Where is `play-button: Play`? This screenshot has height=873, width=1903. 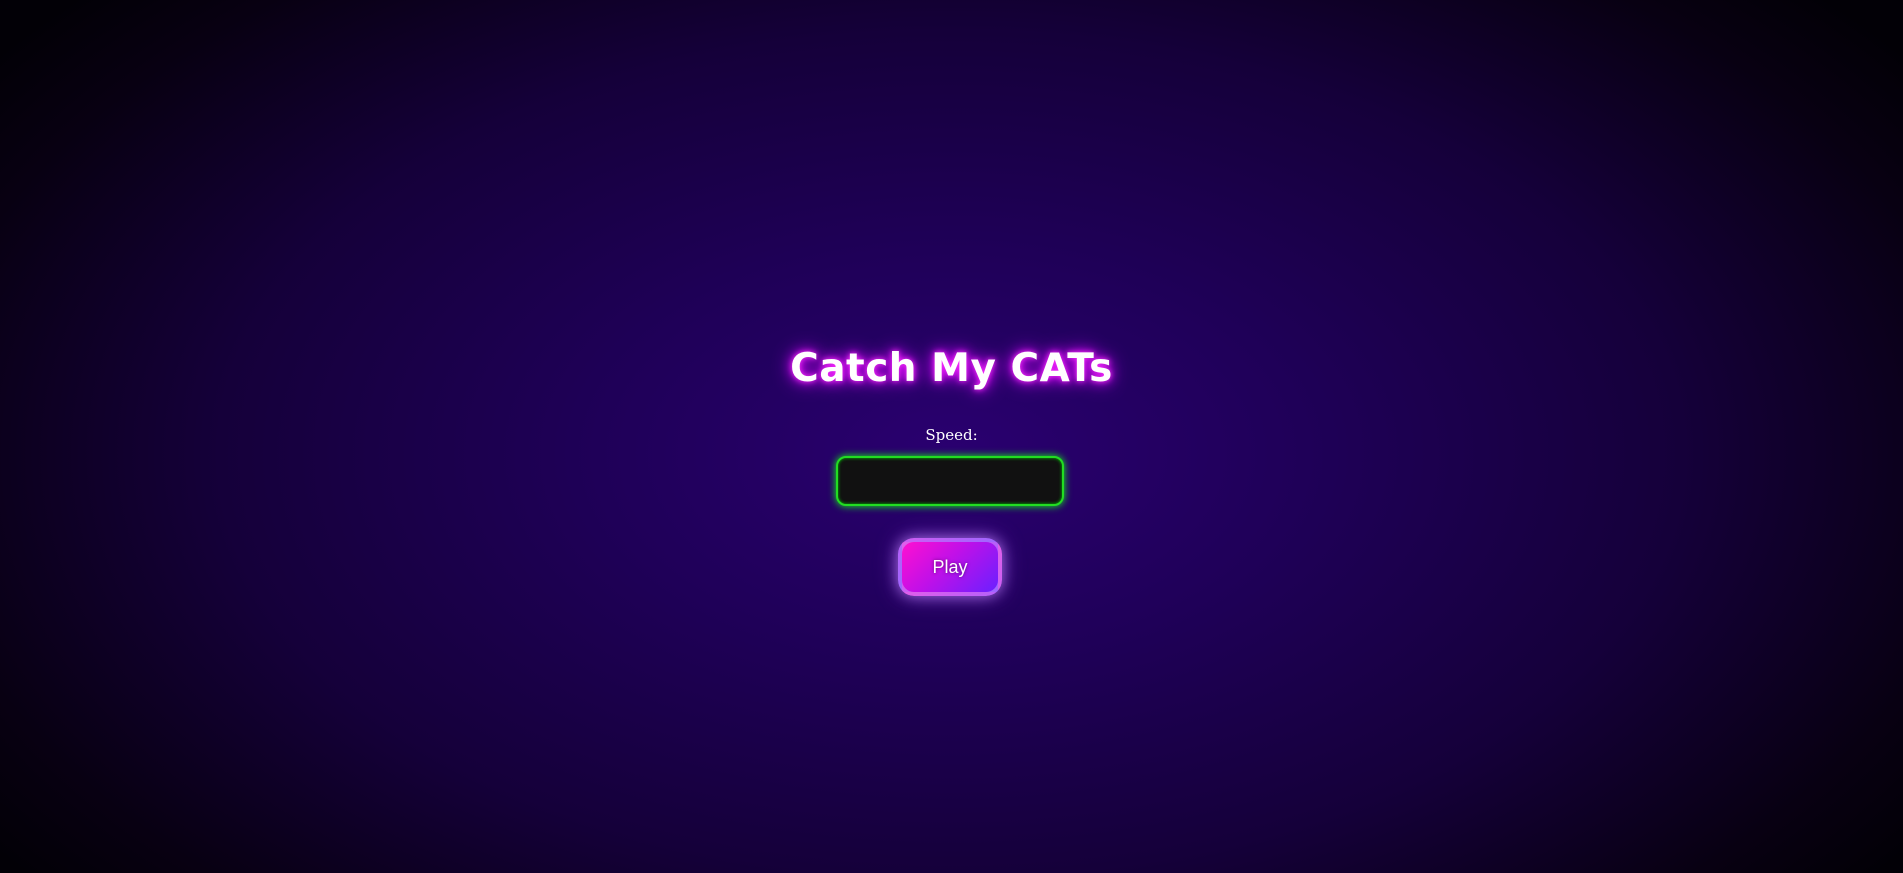 play-button: Play is located at coordinates (950, 567).